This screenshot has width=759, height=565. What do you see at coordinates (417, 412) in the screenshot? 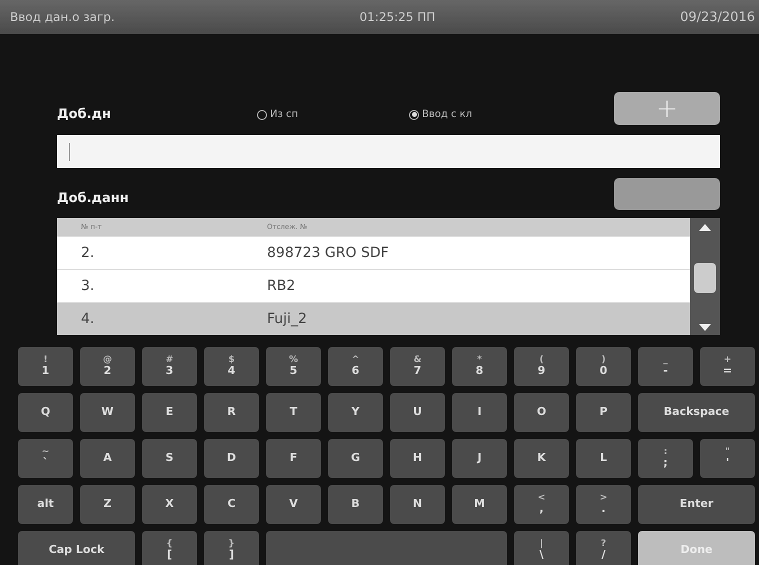
I see `keyboard-key: U` at bounding box center [417, 412].